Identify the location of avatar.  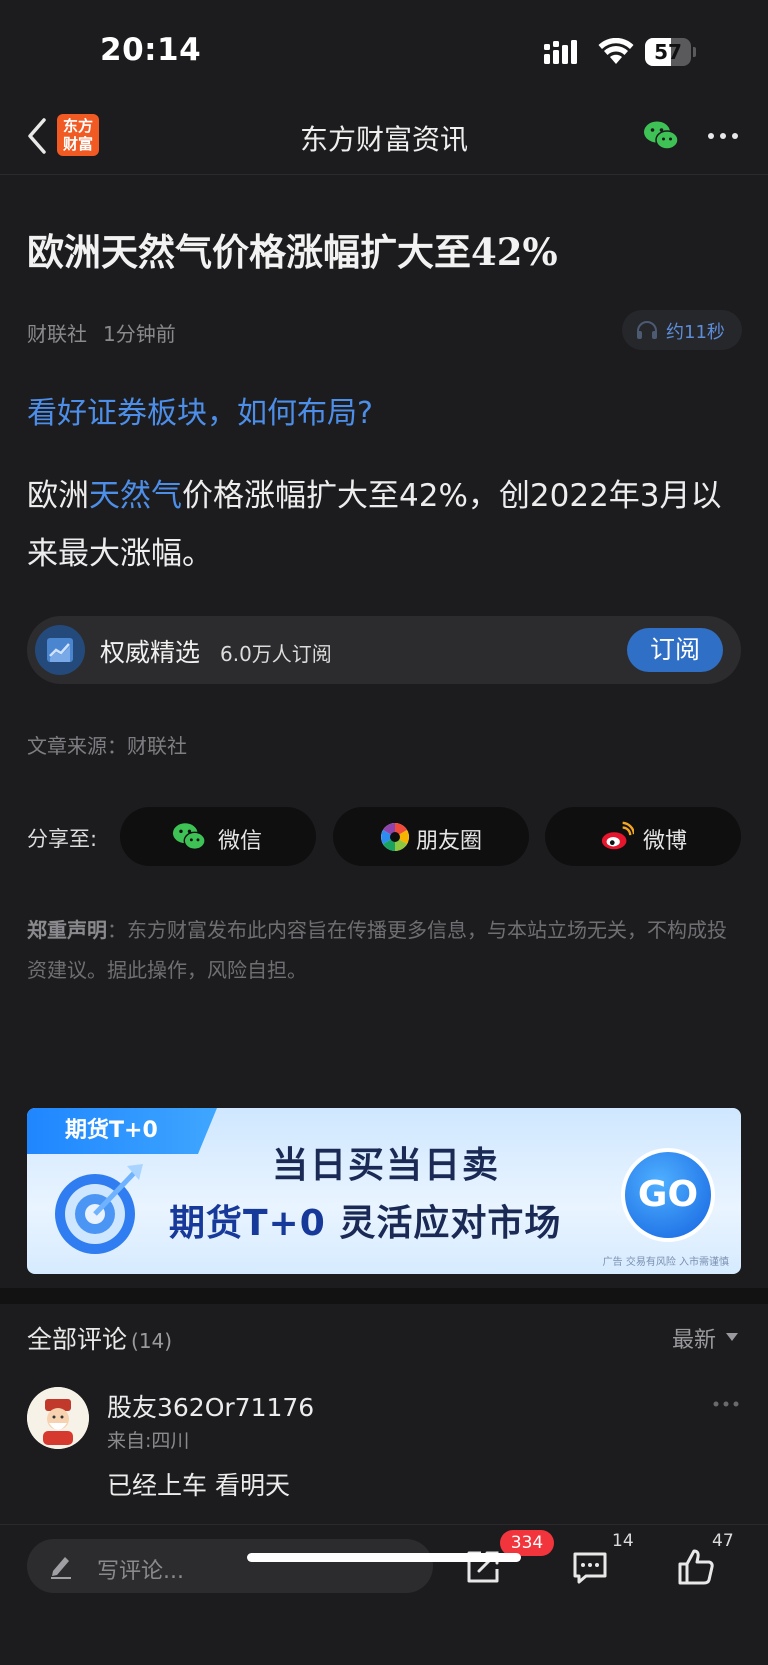
(58, 1418).